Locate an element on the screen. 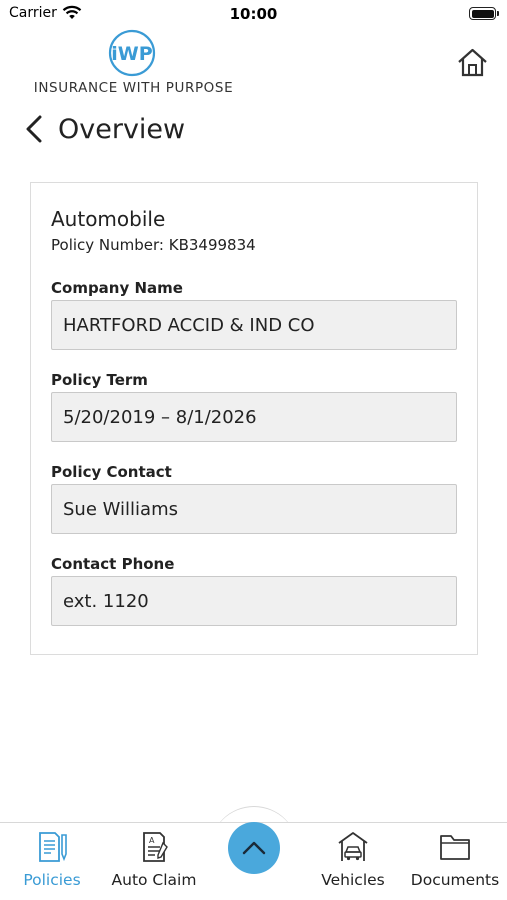 The height and width of the screenshot is (900, 507). policy-term-field: 5/20/2019 – 8/1/2026 is located at coordinates (254, 417).